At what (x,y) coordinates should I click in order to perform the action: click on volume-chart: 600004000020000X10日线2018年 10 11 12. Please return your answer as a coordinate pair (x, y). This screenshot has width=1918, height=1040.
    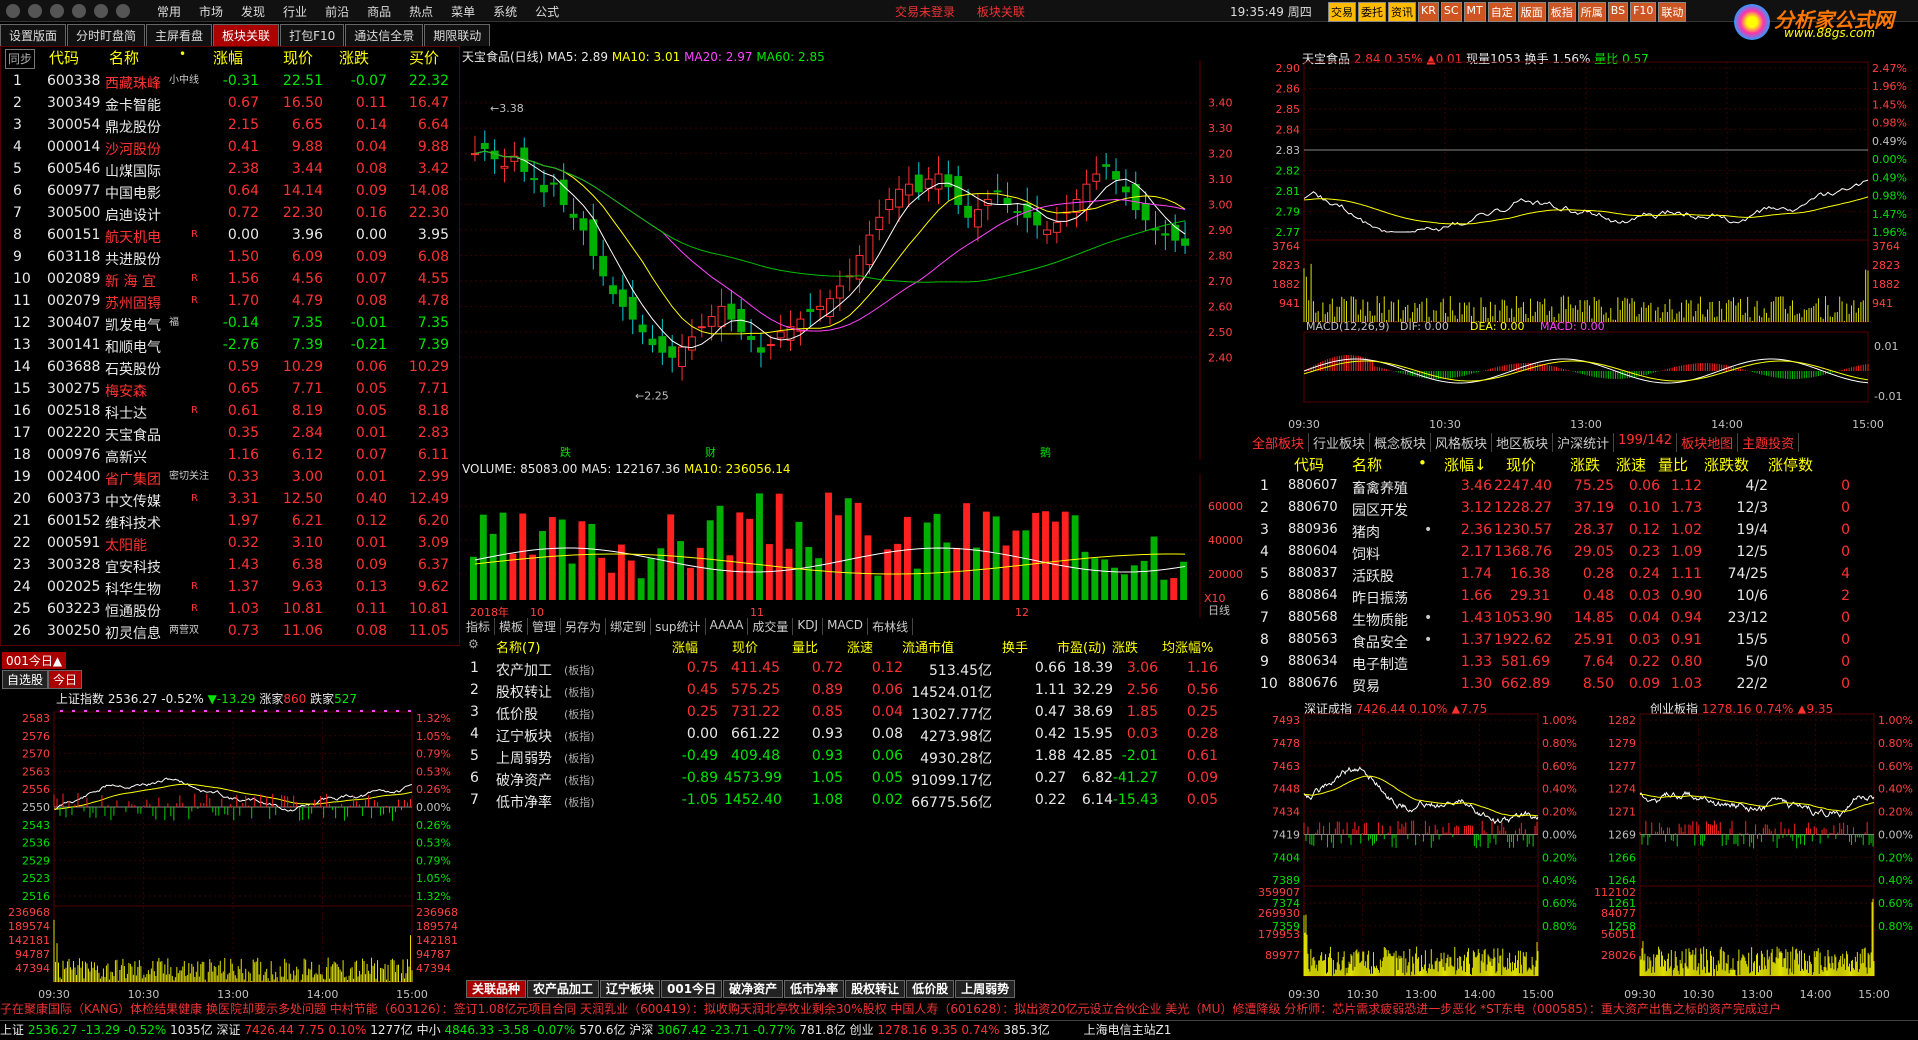
    Looking at the image, I should click on (854, 546).